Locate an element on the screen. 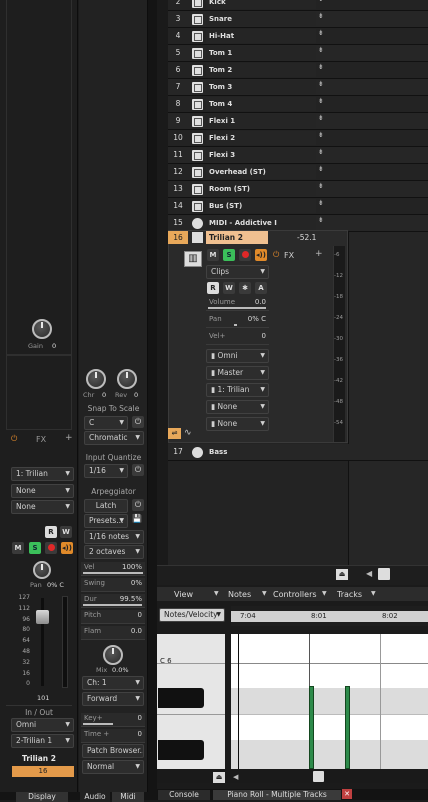 This screenshot has height=802, width=428. menu-controllers: Controllers is located at coordinates (295, 594).